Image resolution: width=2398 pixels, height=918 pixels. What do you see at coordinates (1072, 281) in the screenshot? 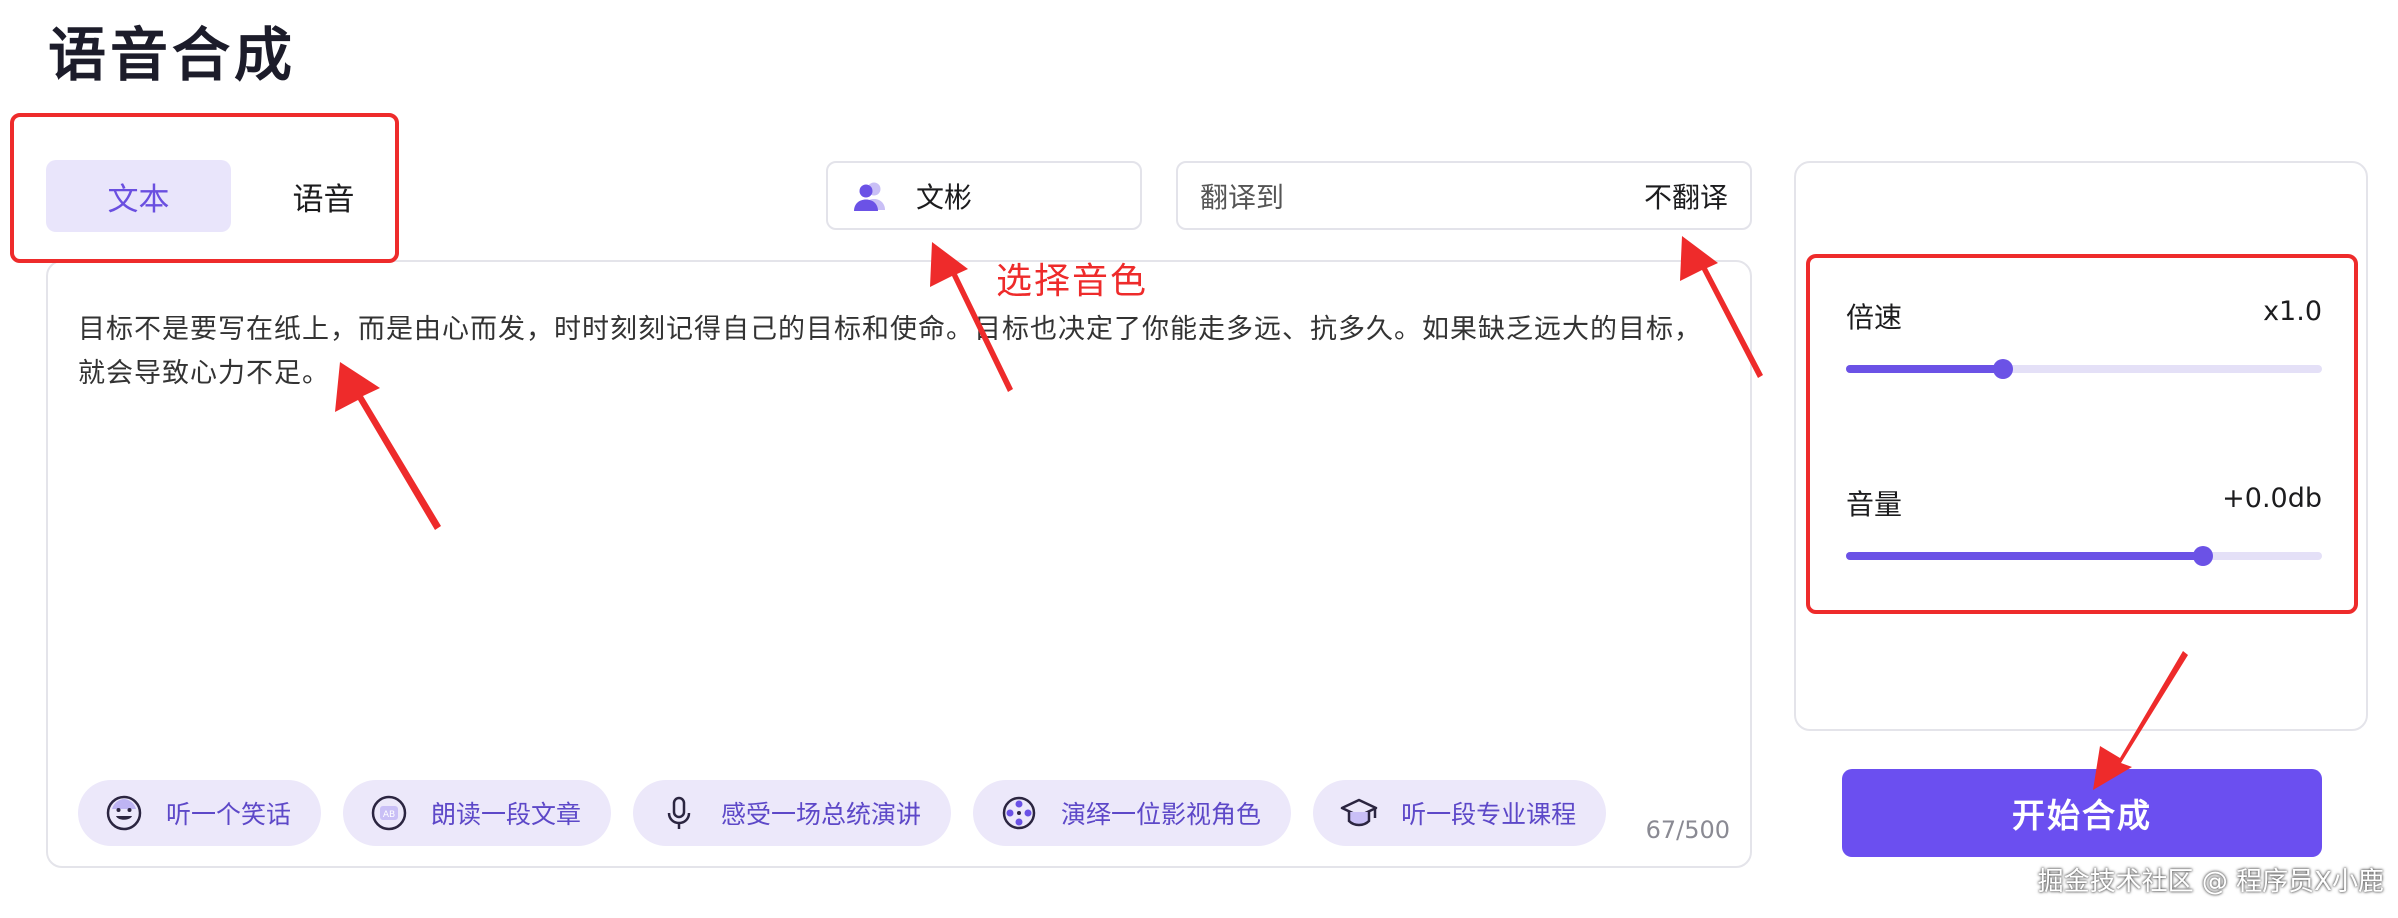
I see `annotation-label-voice: 选择音色` at bounding box center [1072, 281].